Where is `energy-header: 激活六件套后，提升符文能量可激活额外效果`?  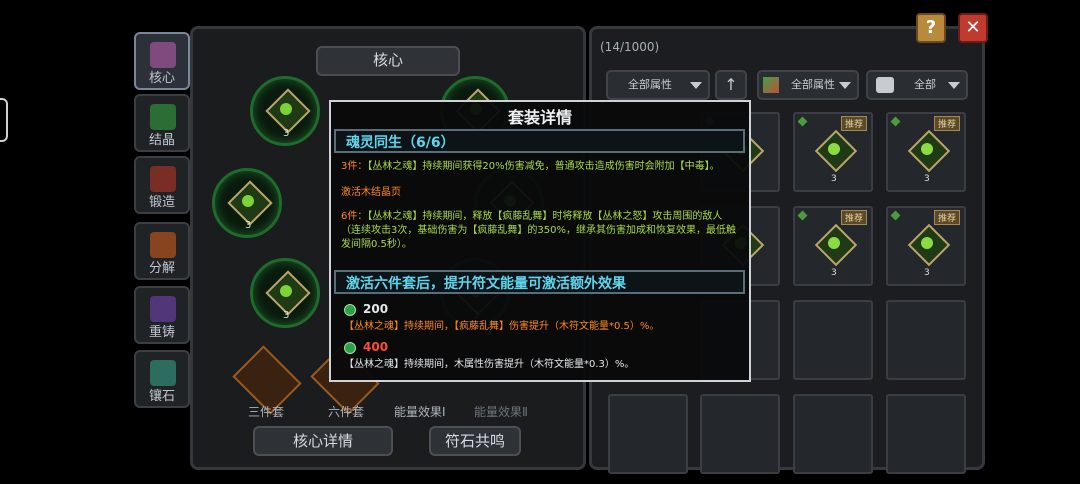 energy-header: 激活六件套后，提升符文能量可激活额外效果 is located at coordinates (539, 282).